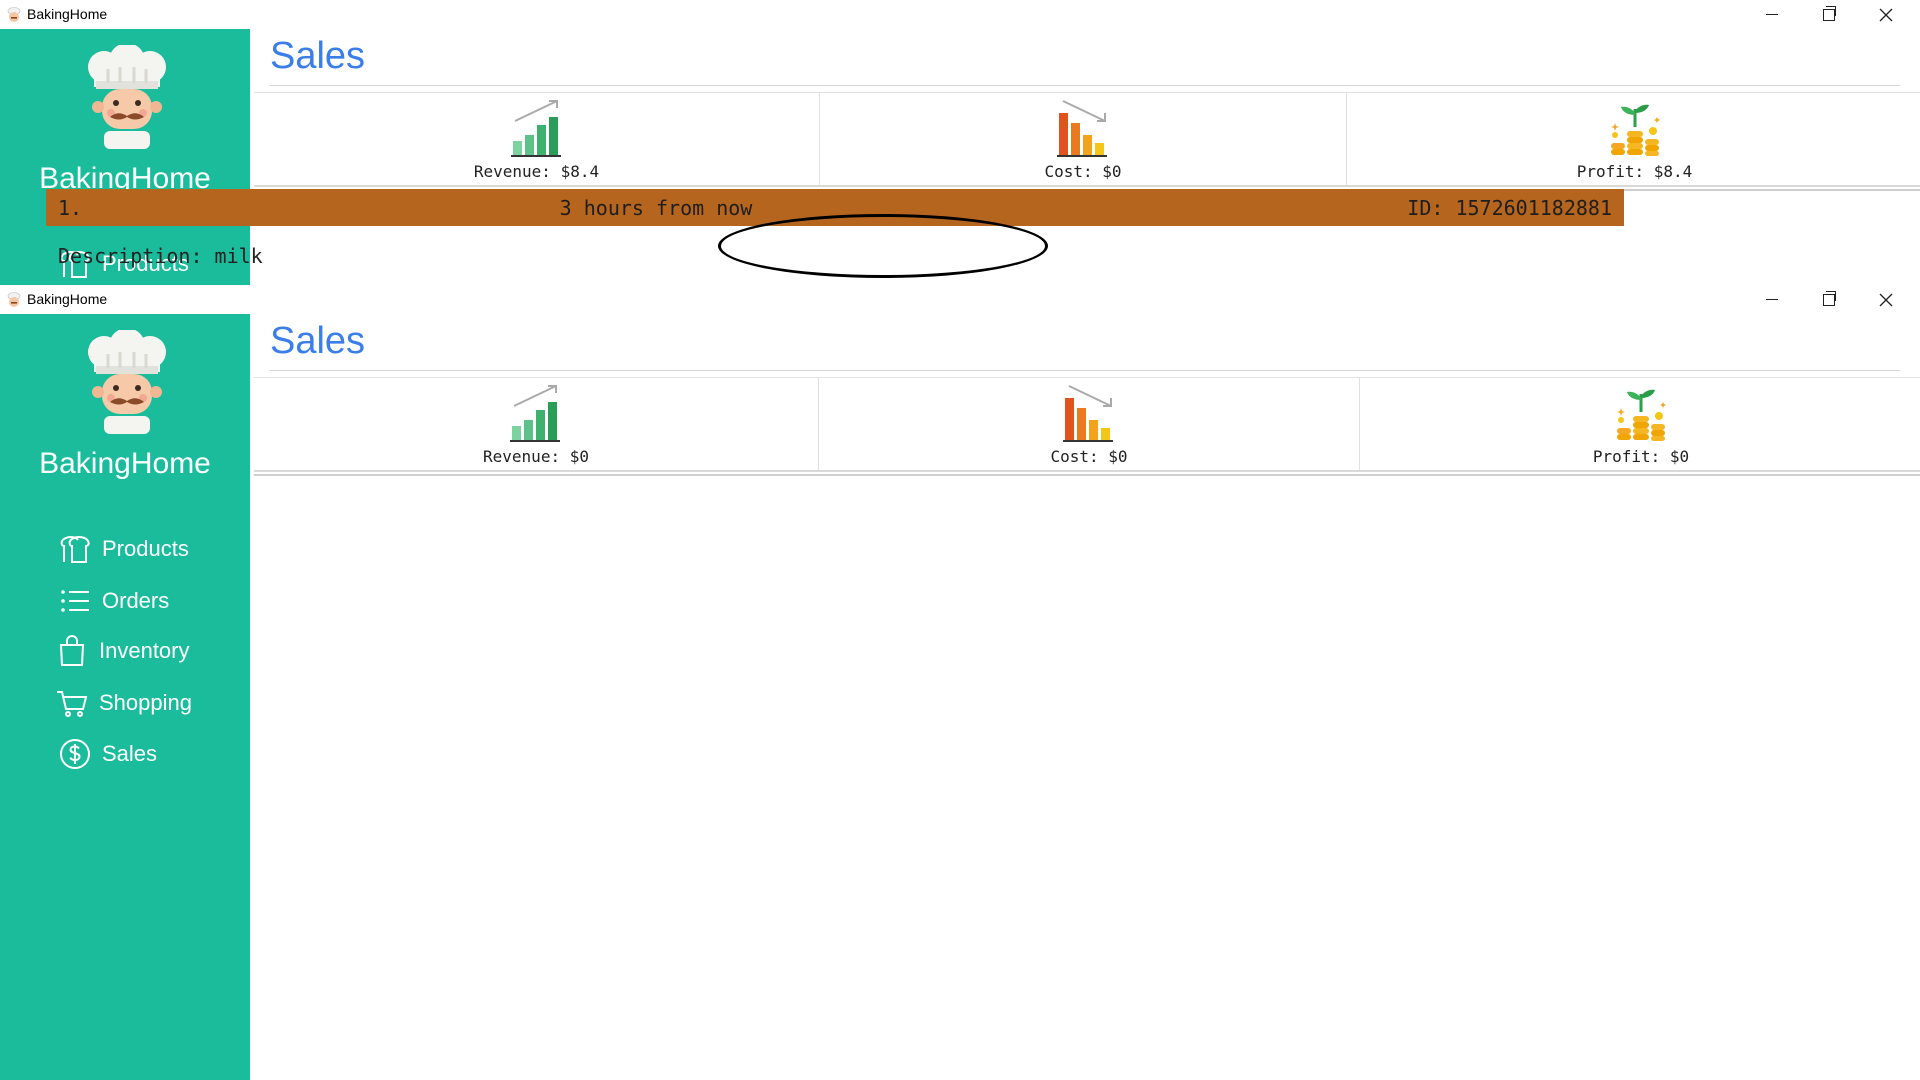 The height and width of the screenshot is (1080, 1920). I want to click on sidebar-item-orders: Orders, so click(113, 601).